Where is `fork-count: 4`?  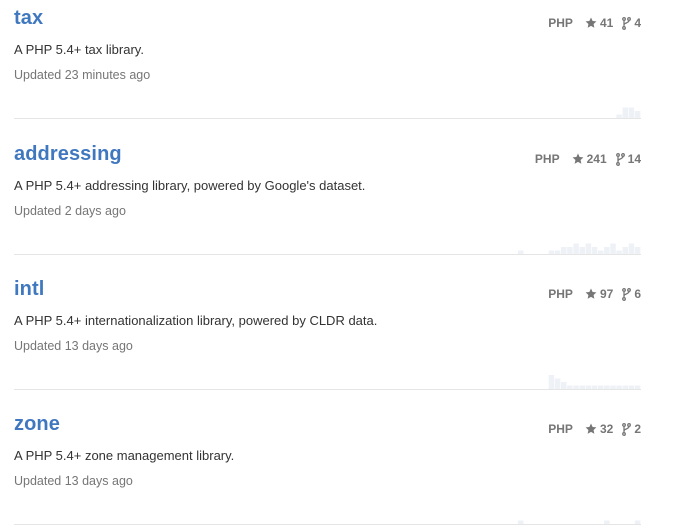 fork-count: 4 is located at coordinates (637, 23).